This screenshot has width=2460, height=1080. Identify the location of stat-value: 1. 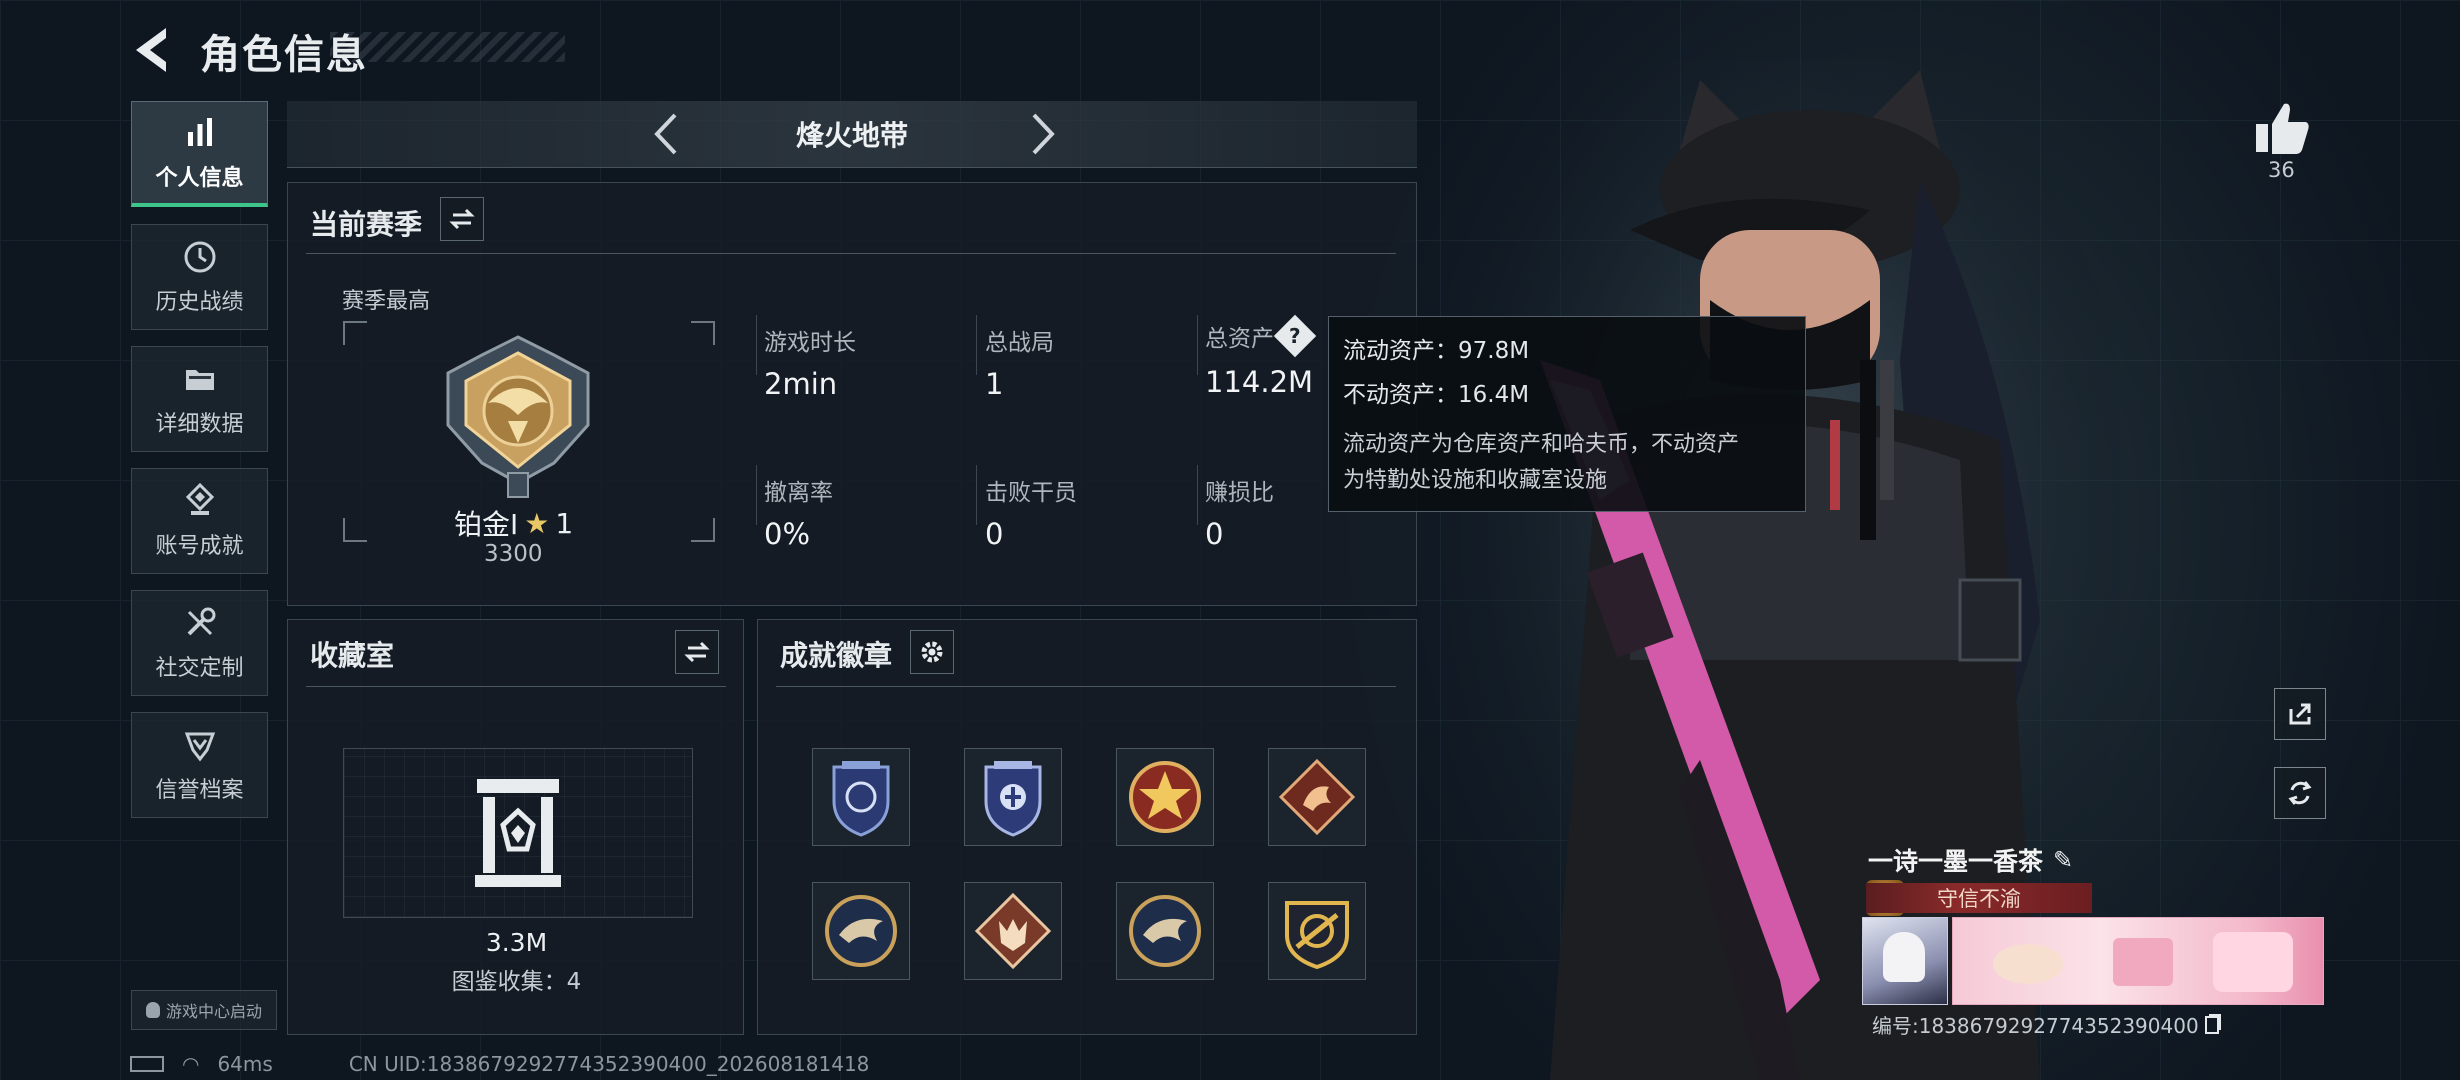
(994, 384).